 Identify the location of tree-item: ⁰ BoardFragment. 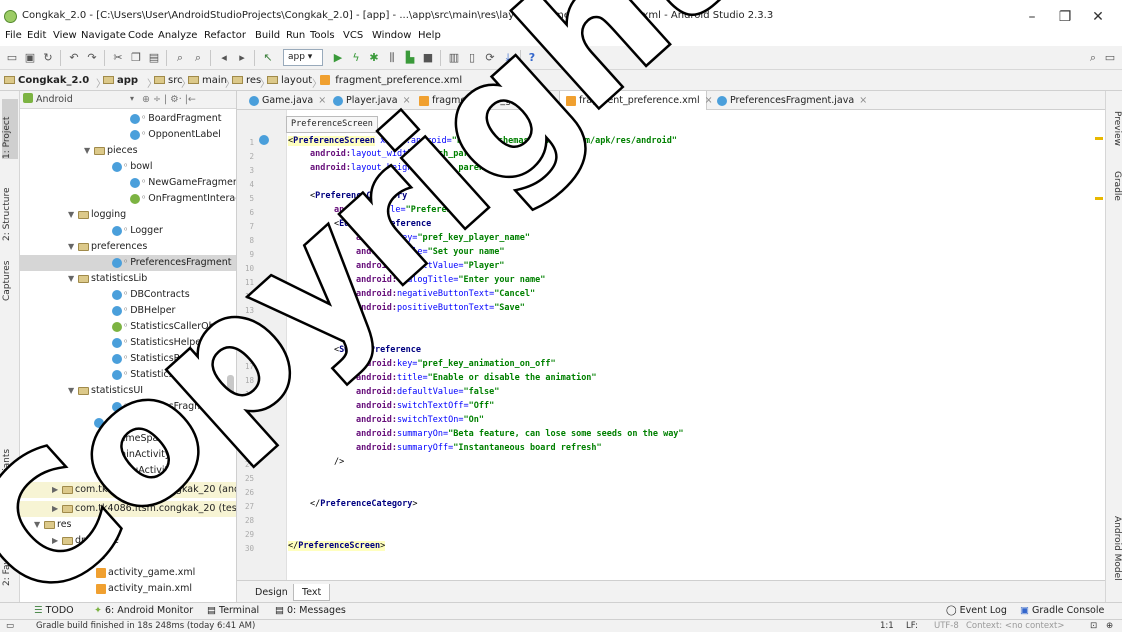
(128, 119).